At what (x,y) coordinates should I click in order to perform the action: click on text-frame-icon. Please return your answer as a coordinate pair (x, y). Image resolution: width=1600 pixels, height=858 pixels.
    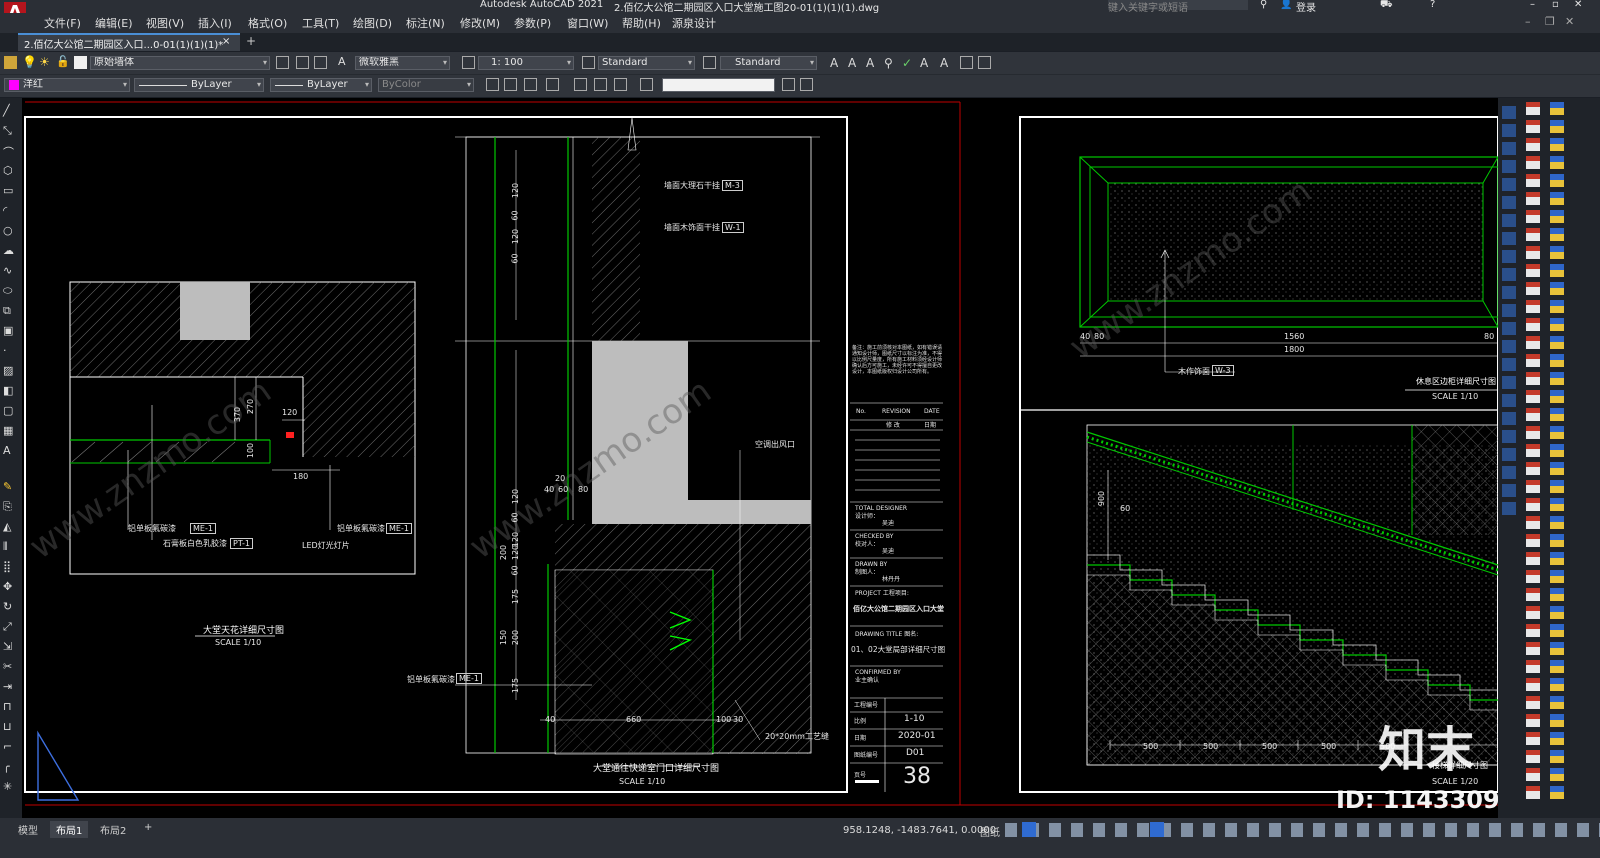
    Looking at the image, I should click on (966, 62).